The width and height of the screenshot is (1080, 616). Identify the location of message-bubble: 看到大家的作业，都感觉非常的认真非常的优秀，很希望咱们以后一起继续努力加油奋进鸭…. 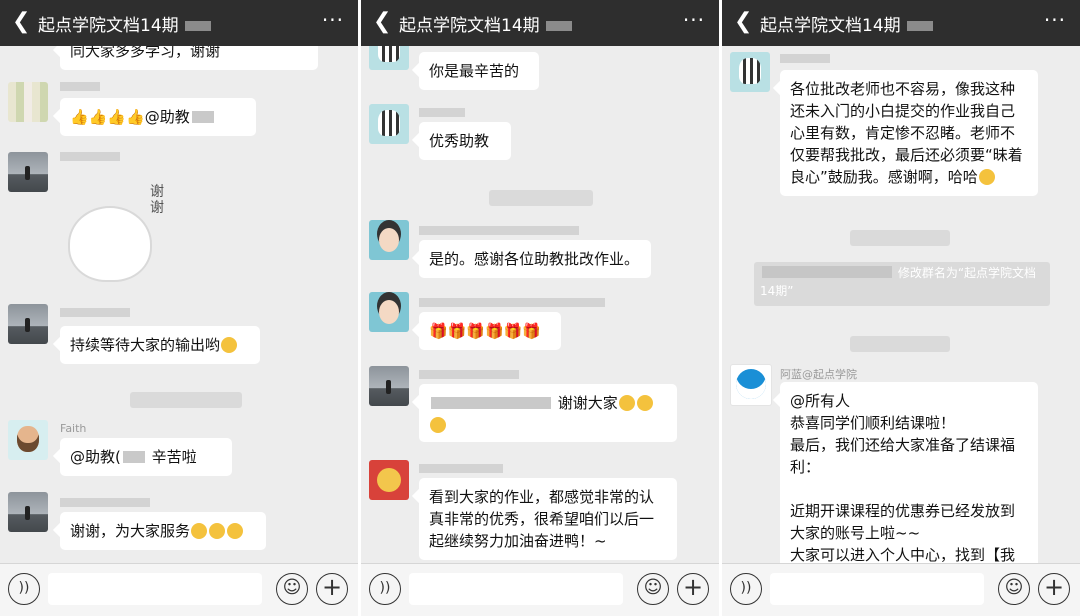
(548, 519).